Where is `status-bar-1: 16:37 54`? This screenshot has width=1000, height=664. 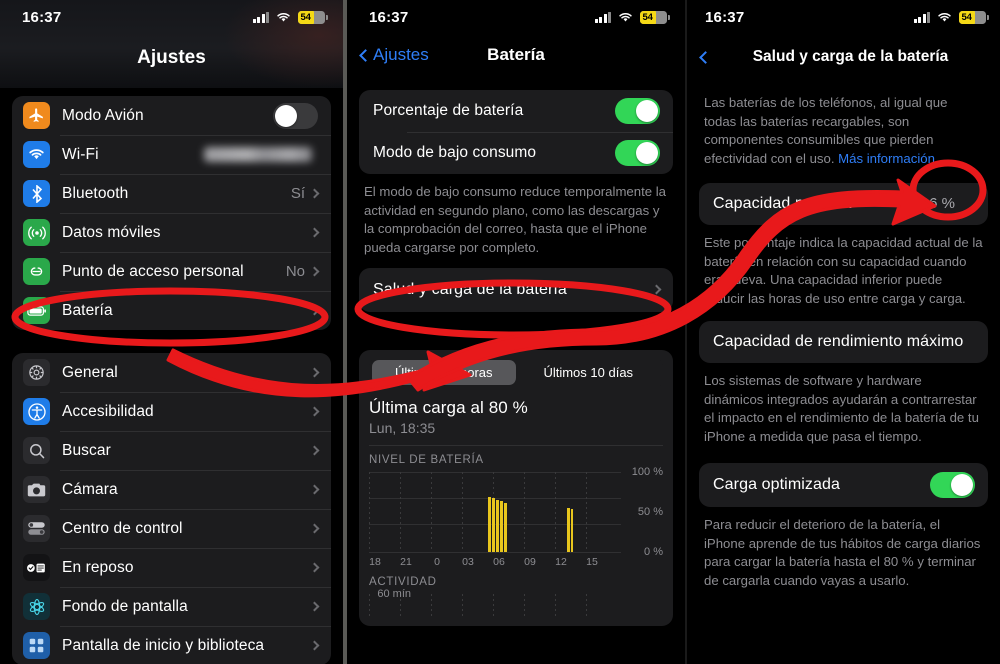
status-bar-1: 16:37 54 is located at coordinates (171, 17).